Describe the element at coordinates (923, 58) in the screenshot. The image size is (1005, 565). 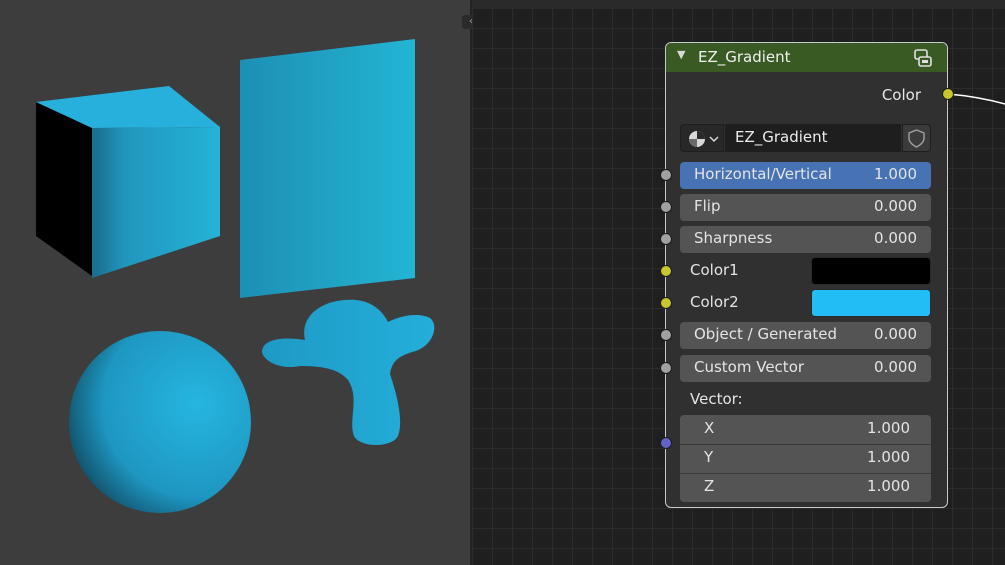
I see `node-group-icon` at that location.